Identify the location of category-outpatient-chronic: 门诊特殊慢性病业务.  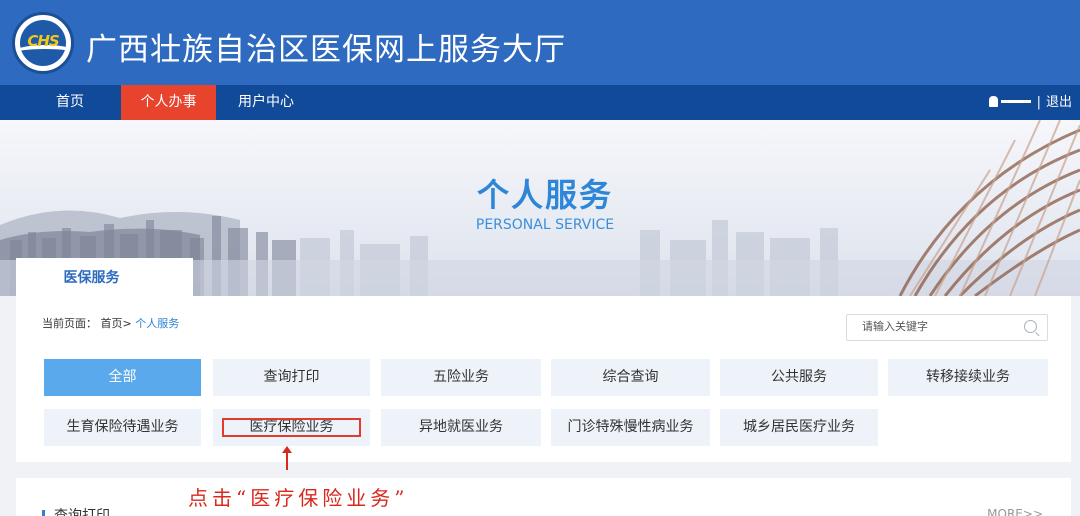
(630, 427).